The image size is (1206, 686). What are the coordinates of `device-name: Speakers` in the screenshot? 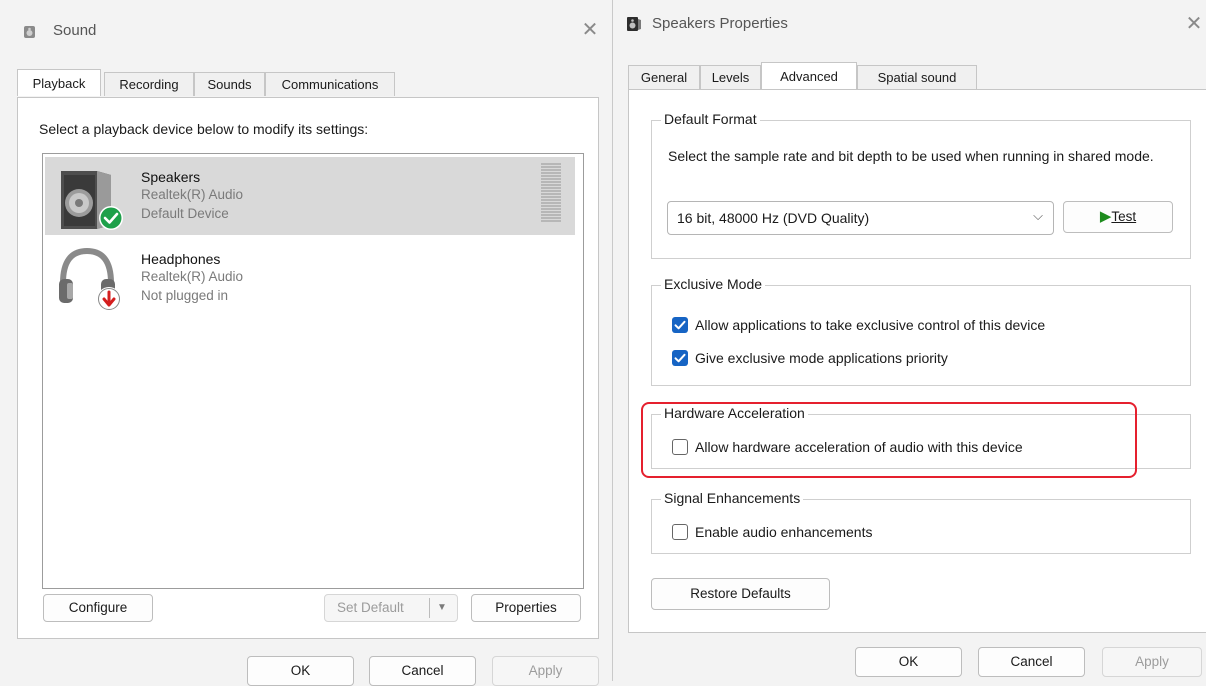 It's located at (171, 177).